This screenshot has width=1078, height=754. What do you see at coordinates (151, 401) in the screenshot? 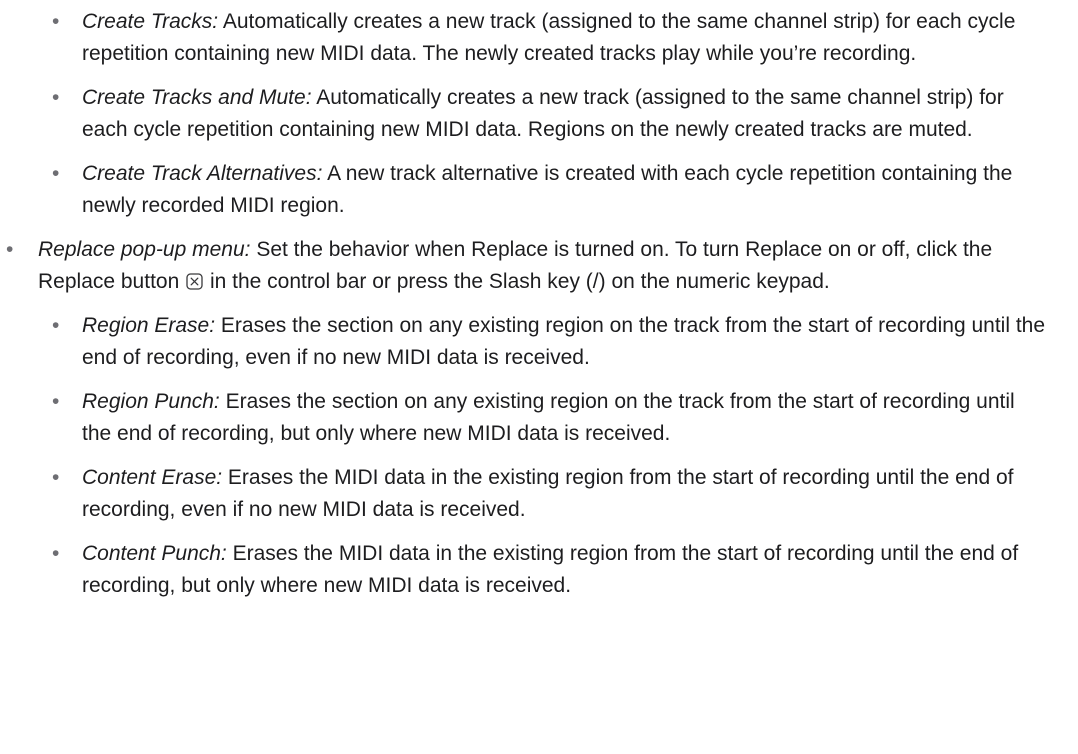
I see `term: Region Punch:` at bounding box center [151, 401].